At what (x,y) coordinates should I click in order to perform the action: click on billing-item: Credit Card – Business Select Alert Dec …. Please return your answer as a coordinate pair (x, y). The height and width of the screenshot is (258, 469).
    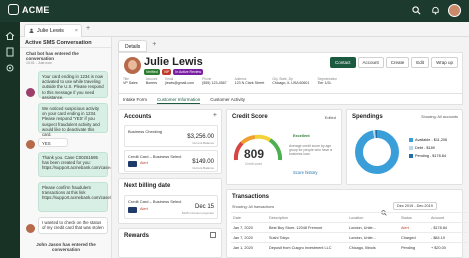
    Looking at the image, I should click on (171, 207).